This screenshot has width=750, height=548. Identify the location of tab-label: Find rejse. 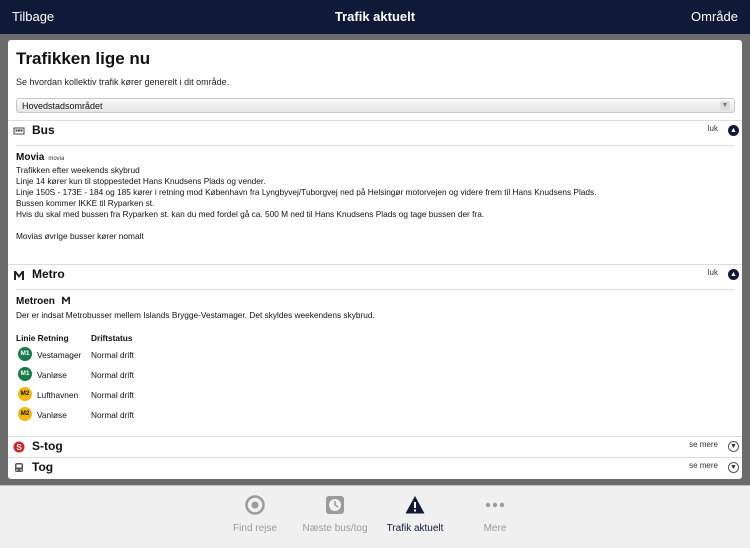
(255, 528).